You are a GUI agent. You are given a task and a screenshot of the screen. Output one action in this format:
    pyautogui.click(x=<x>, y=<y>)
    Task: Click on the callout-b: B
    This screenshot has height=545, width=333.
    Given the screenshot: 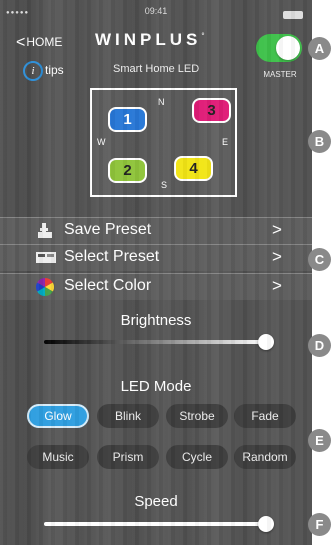 What is the action you would take?
    pyautogui.click(x=319, y=141)
    